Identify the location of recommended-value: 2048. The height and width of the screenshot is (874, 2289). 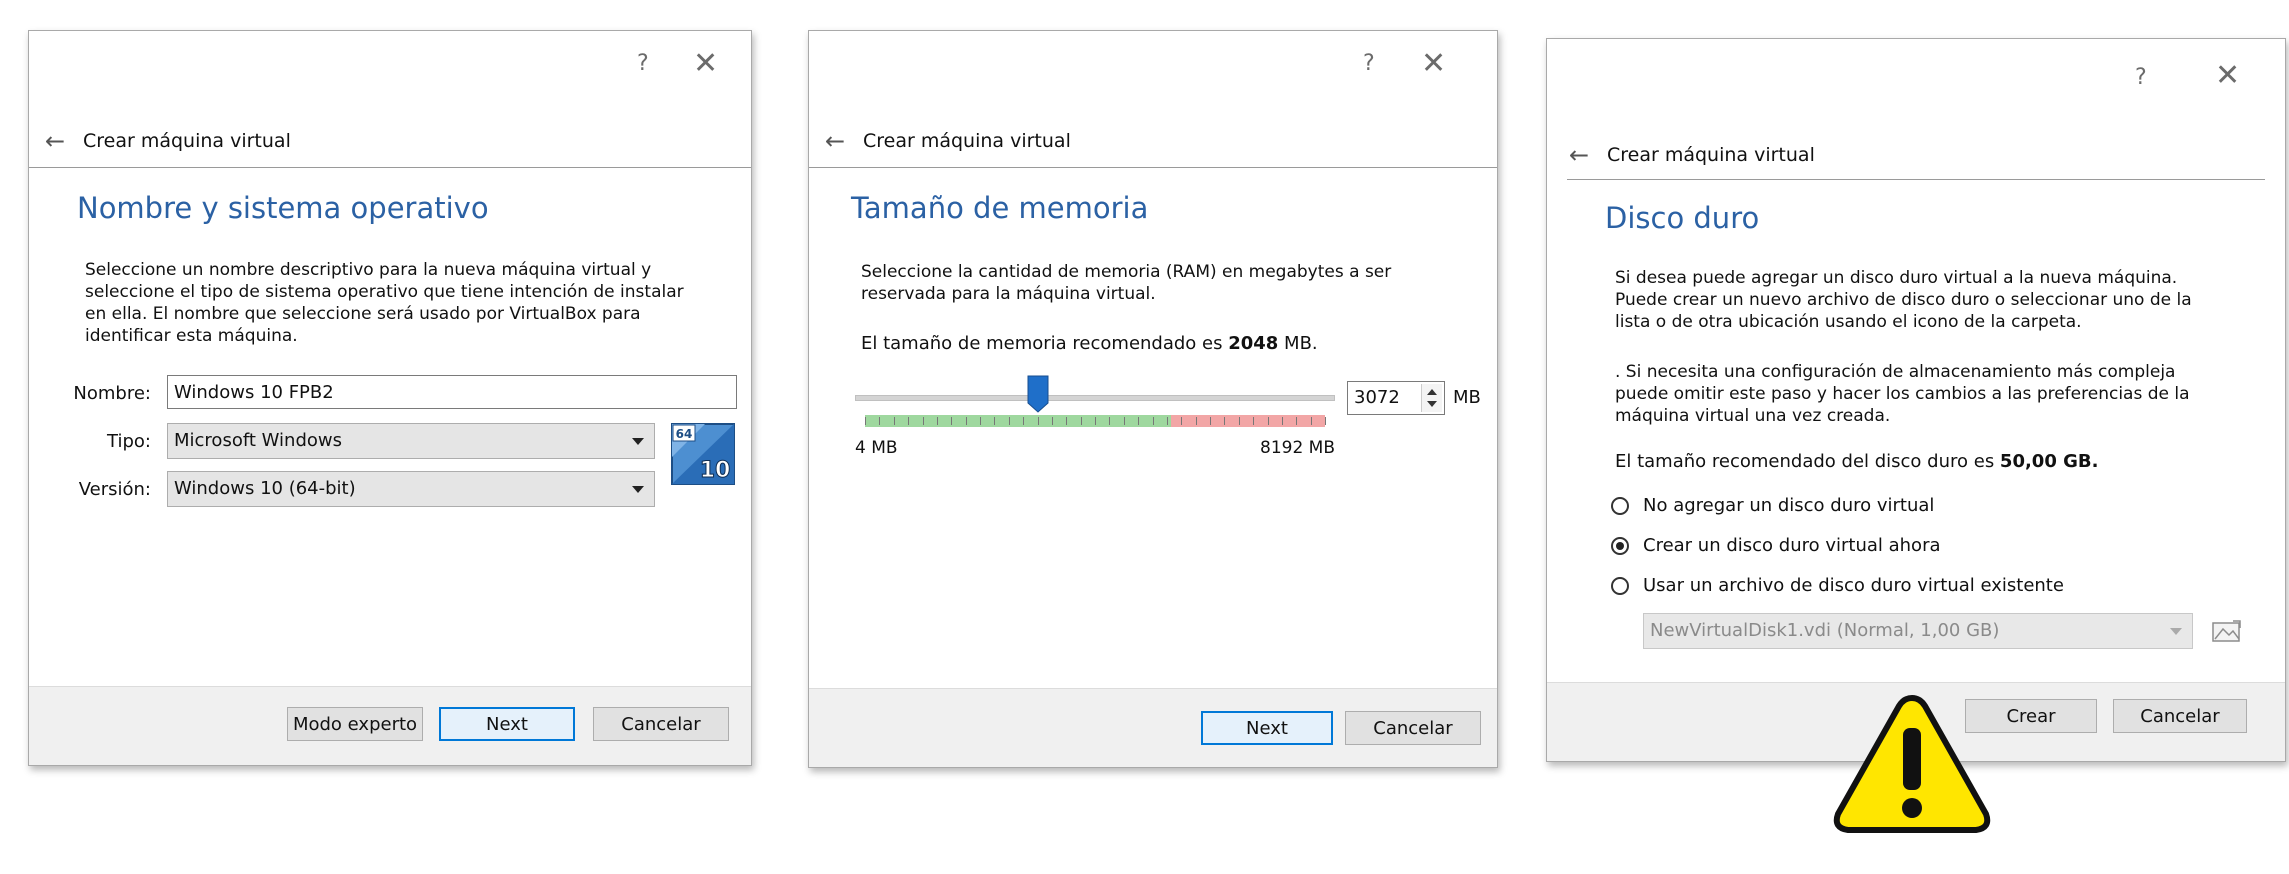
(1253, 343).